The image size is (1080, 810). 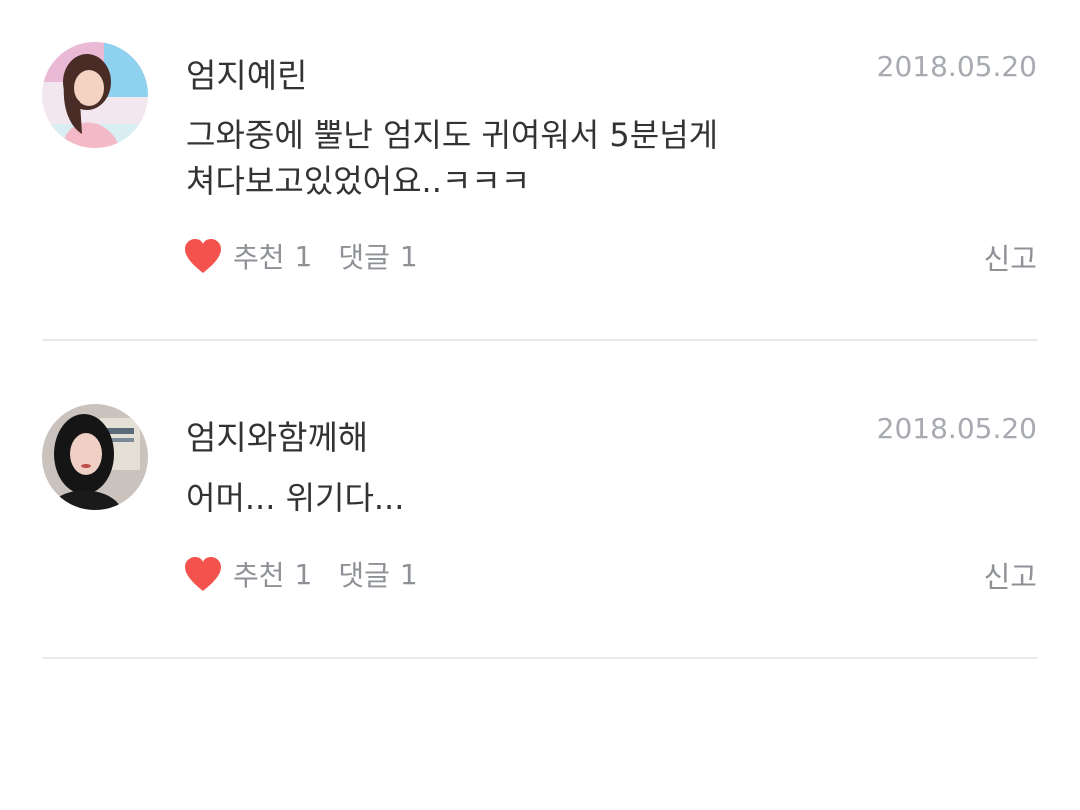 I want to click on comment-author: 엄지와함께해, so click(x=277, y=435).